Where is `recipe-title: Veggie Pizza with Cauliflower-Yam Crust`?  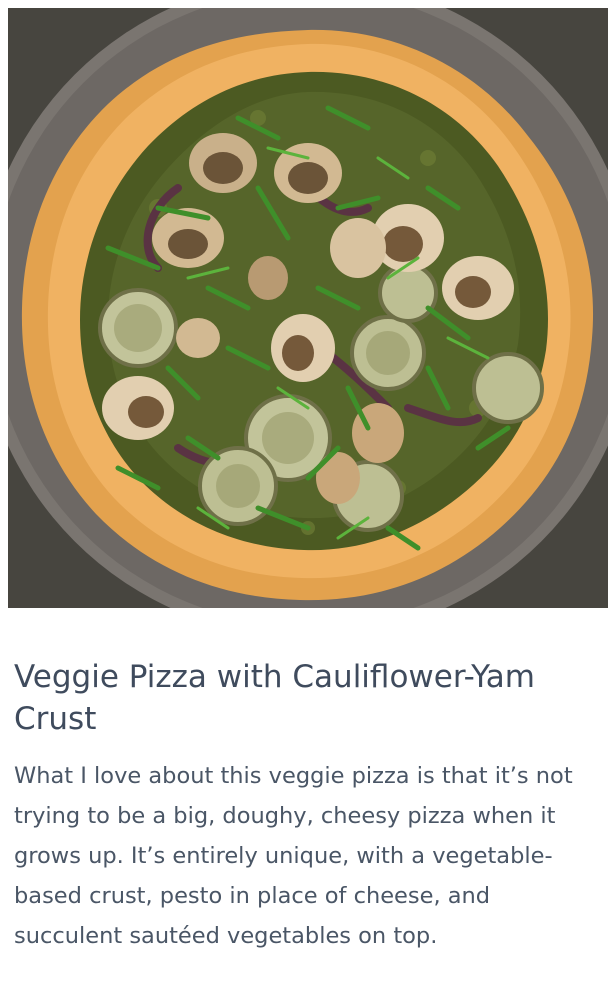
recipe-title: Veggie Pizza with Cauliflower-Yam Crust is located at coordinates (274, 698).